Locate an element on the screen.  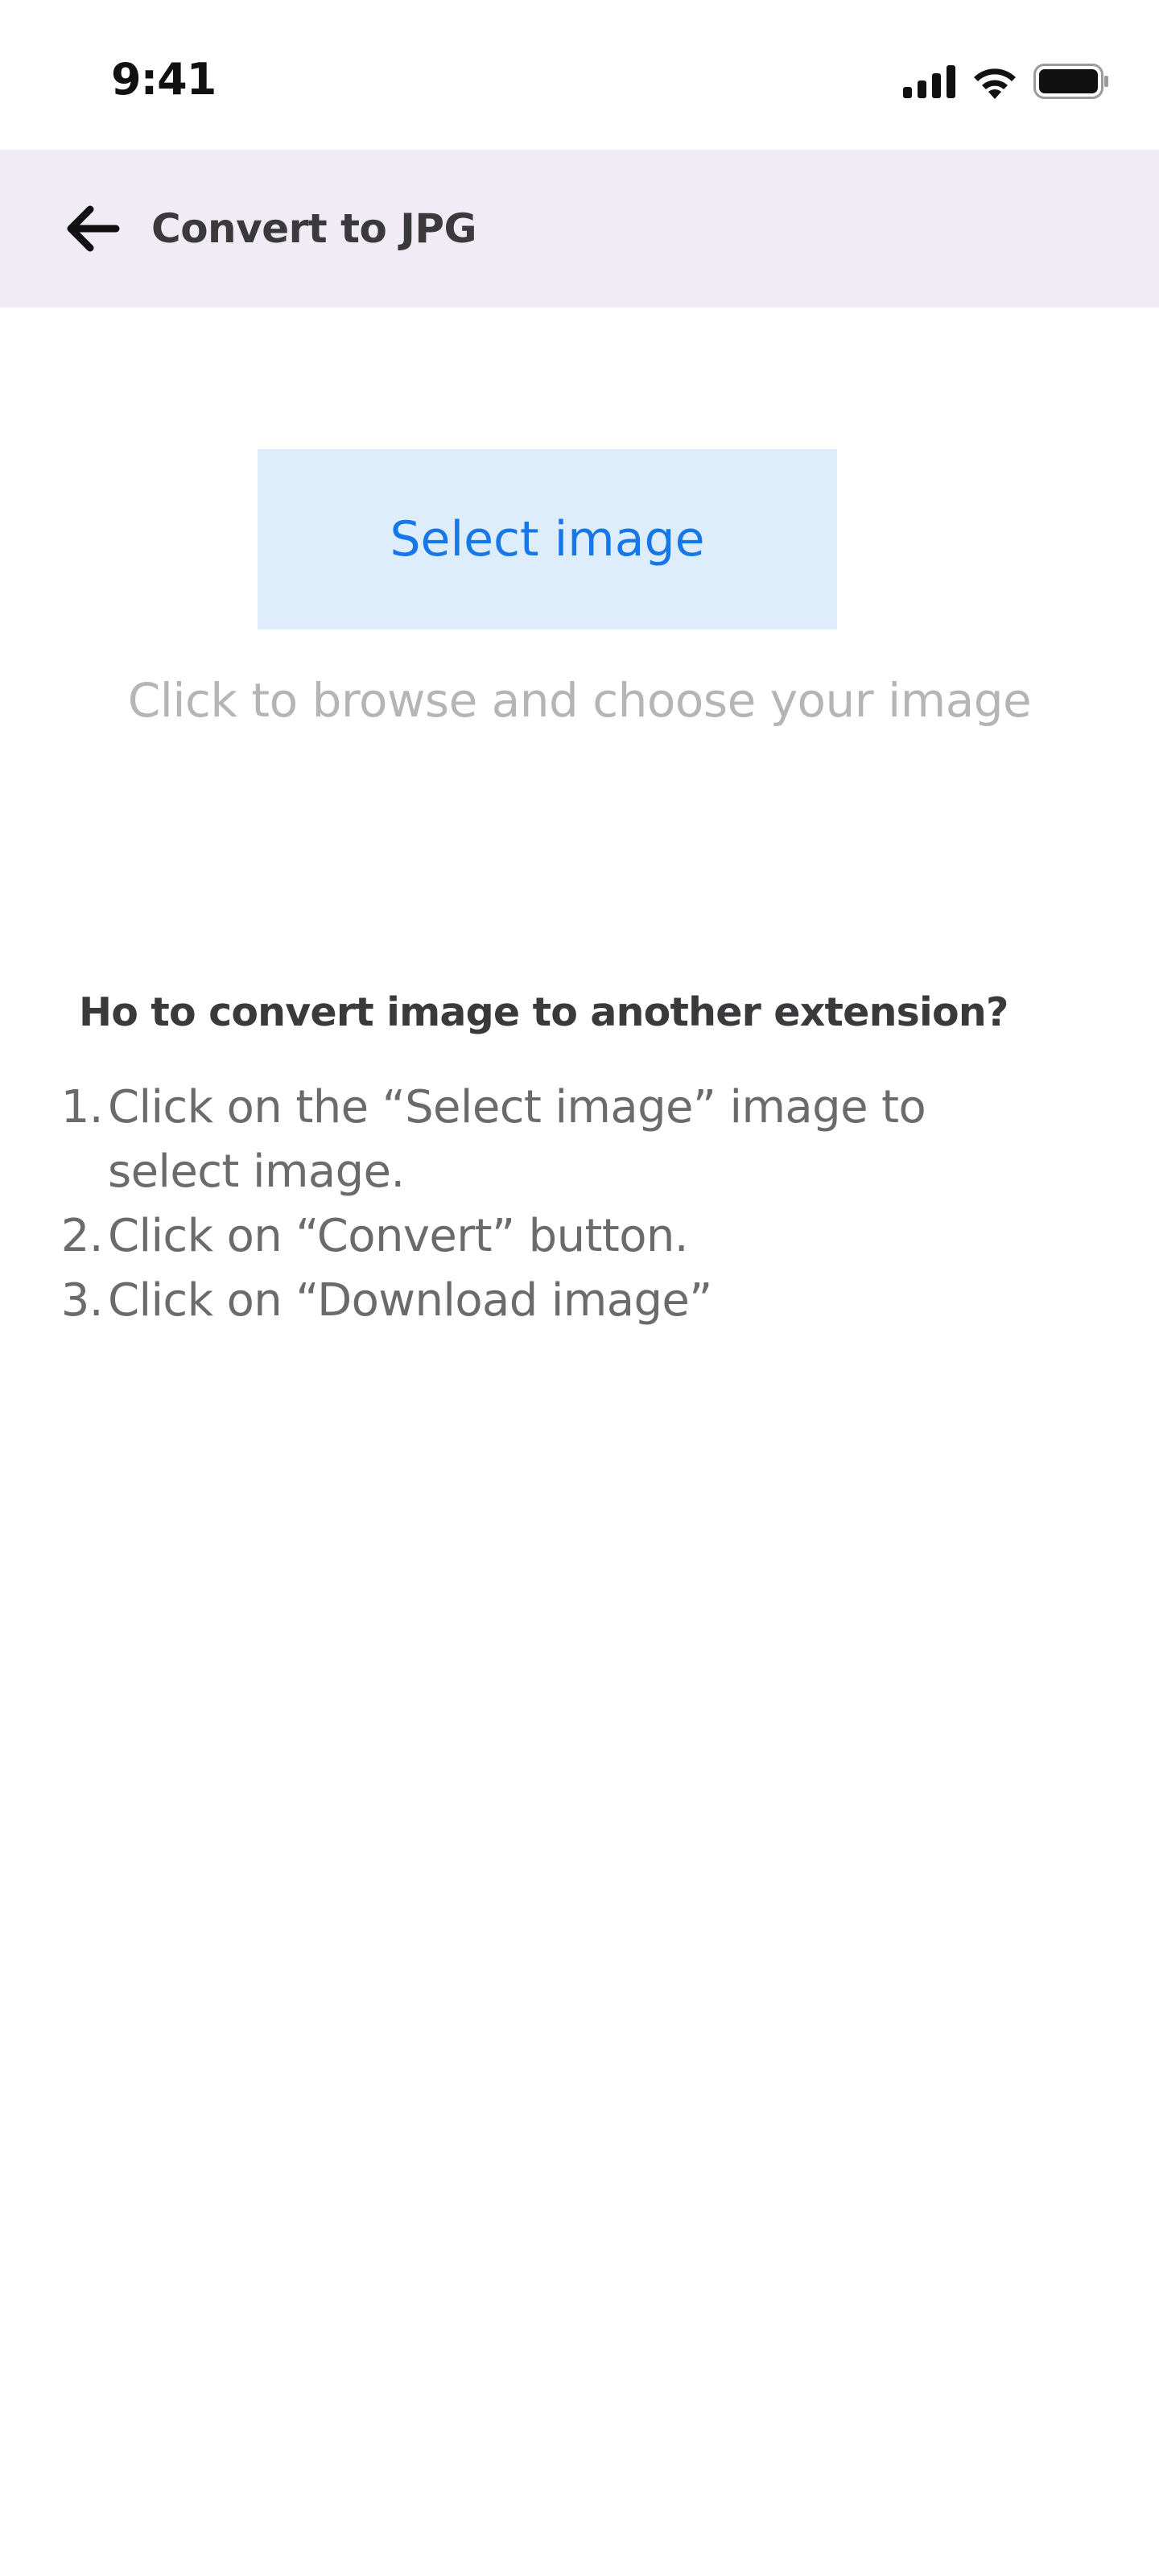
back-button is located at coordinates (92, 228).